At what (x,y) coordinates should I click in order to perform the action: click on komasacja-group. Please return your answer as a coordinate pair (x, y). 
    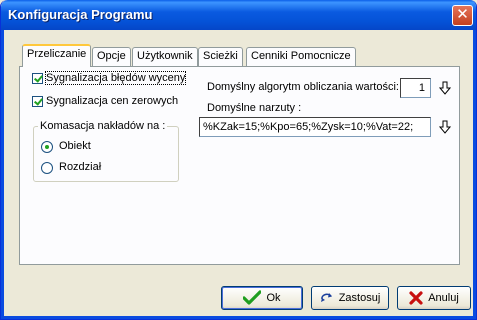
    Looking at the image, I should click on (106, 154).